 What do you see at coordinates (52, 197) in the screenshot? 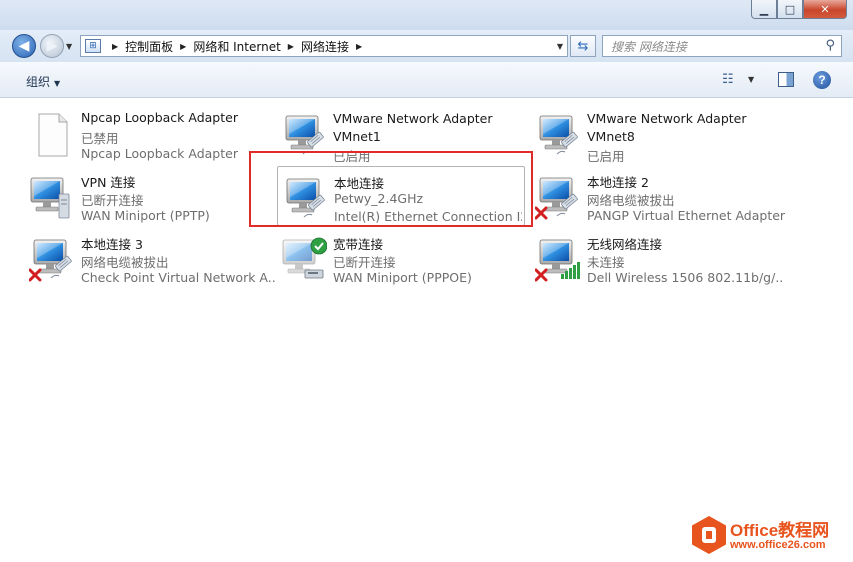
I see `vpn-adapter-icon` at bounding box center [52, 197].